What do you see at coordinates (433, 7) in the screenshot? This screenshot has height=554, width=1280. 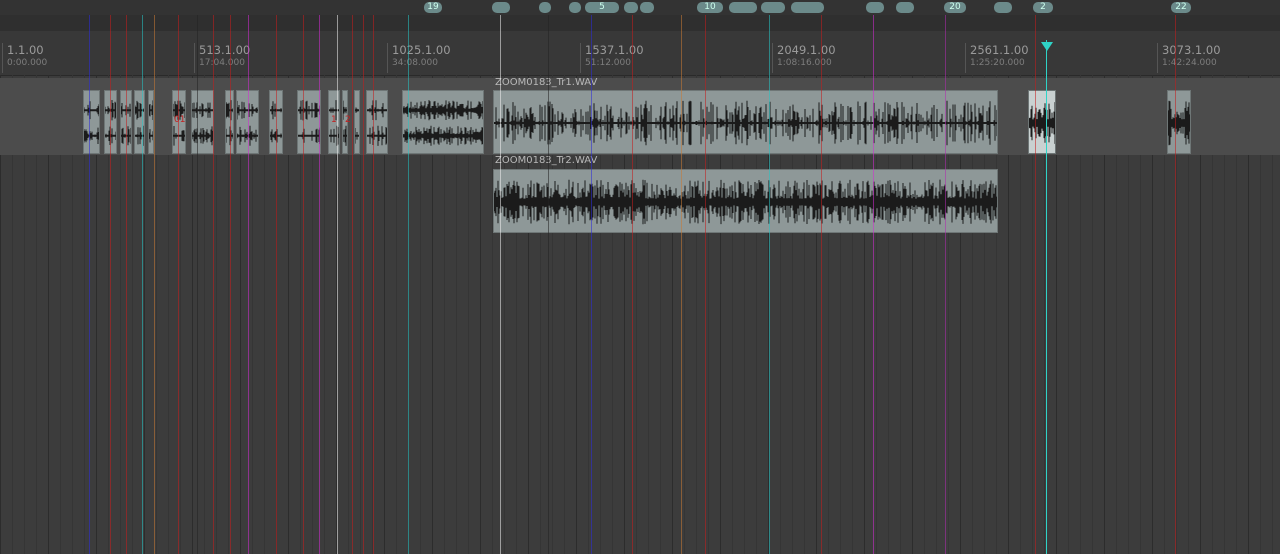 I see `region-19: 19` at bounding box center [433, 7].